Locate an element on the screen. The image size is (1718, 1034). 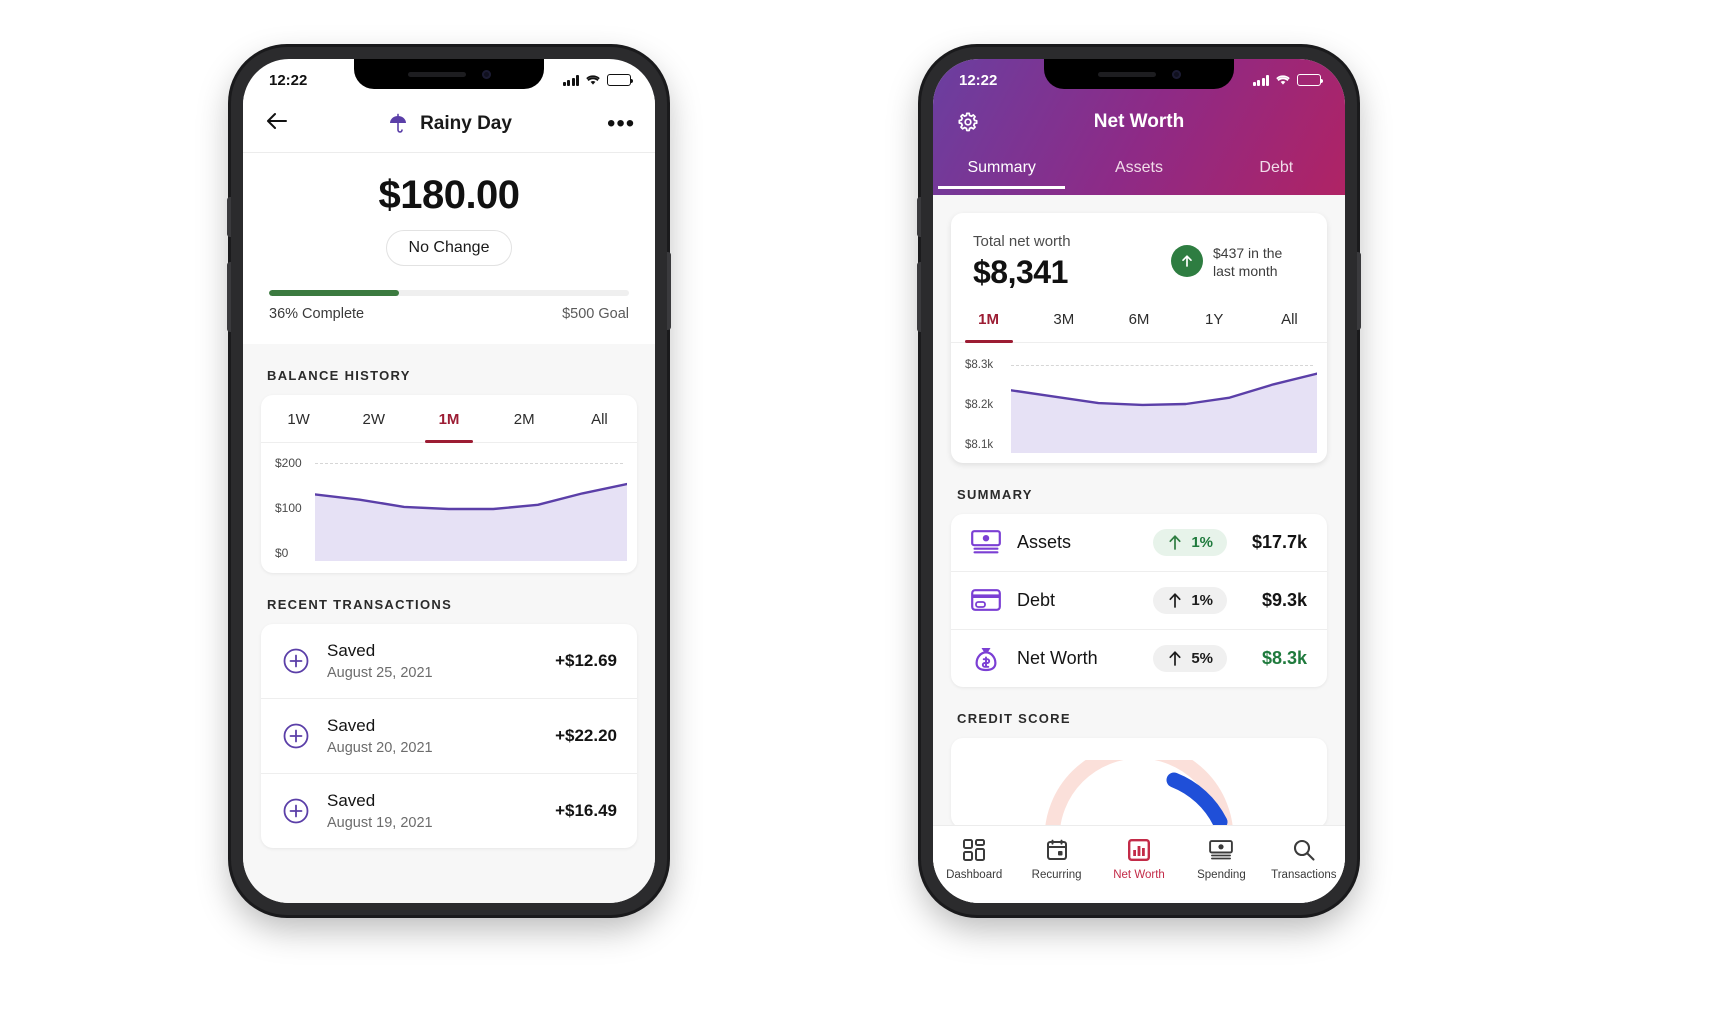
transaction-amount: +$22.20 is located at coordinates (586, 735).